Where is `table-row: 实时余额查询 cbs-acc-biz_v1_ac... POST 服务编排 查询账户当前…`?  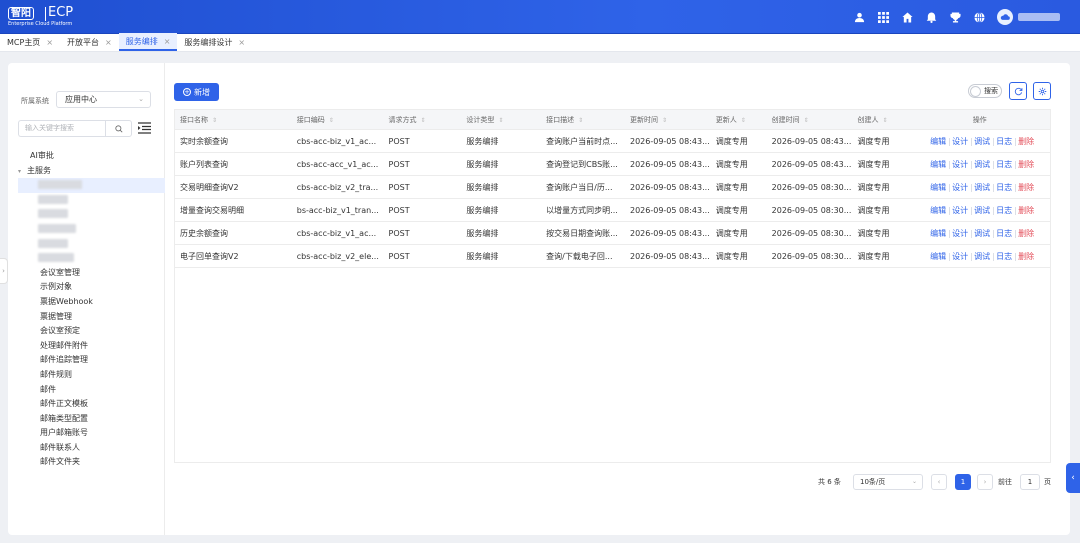
table-row: 实时余额查询 cbs-acc-biz_v1_ac... POST 服务编排 查询账户当前… is located at coordinates (612, 141).